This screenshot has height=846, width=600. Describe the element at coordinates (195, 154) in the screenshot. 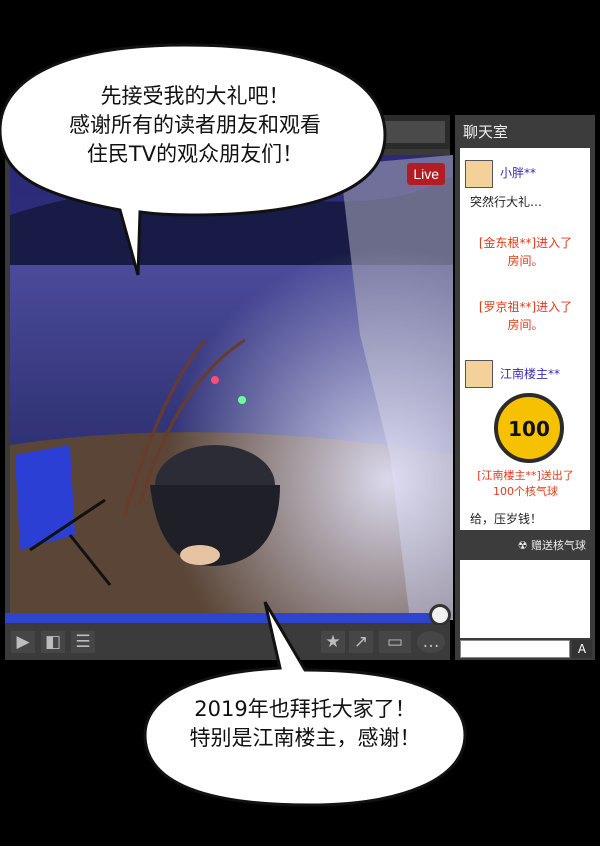

I see `speech-line: 住民TV的观众朋友们！` at that location.